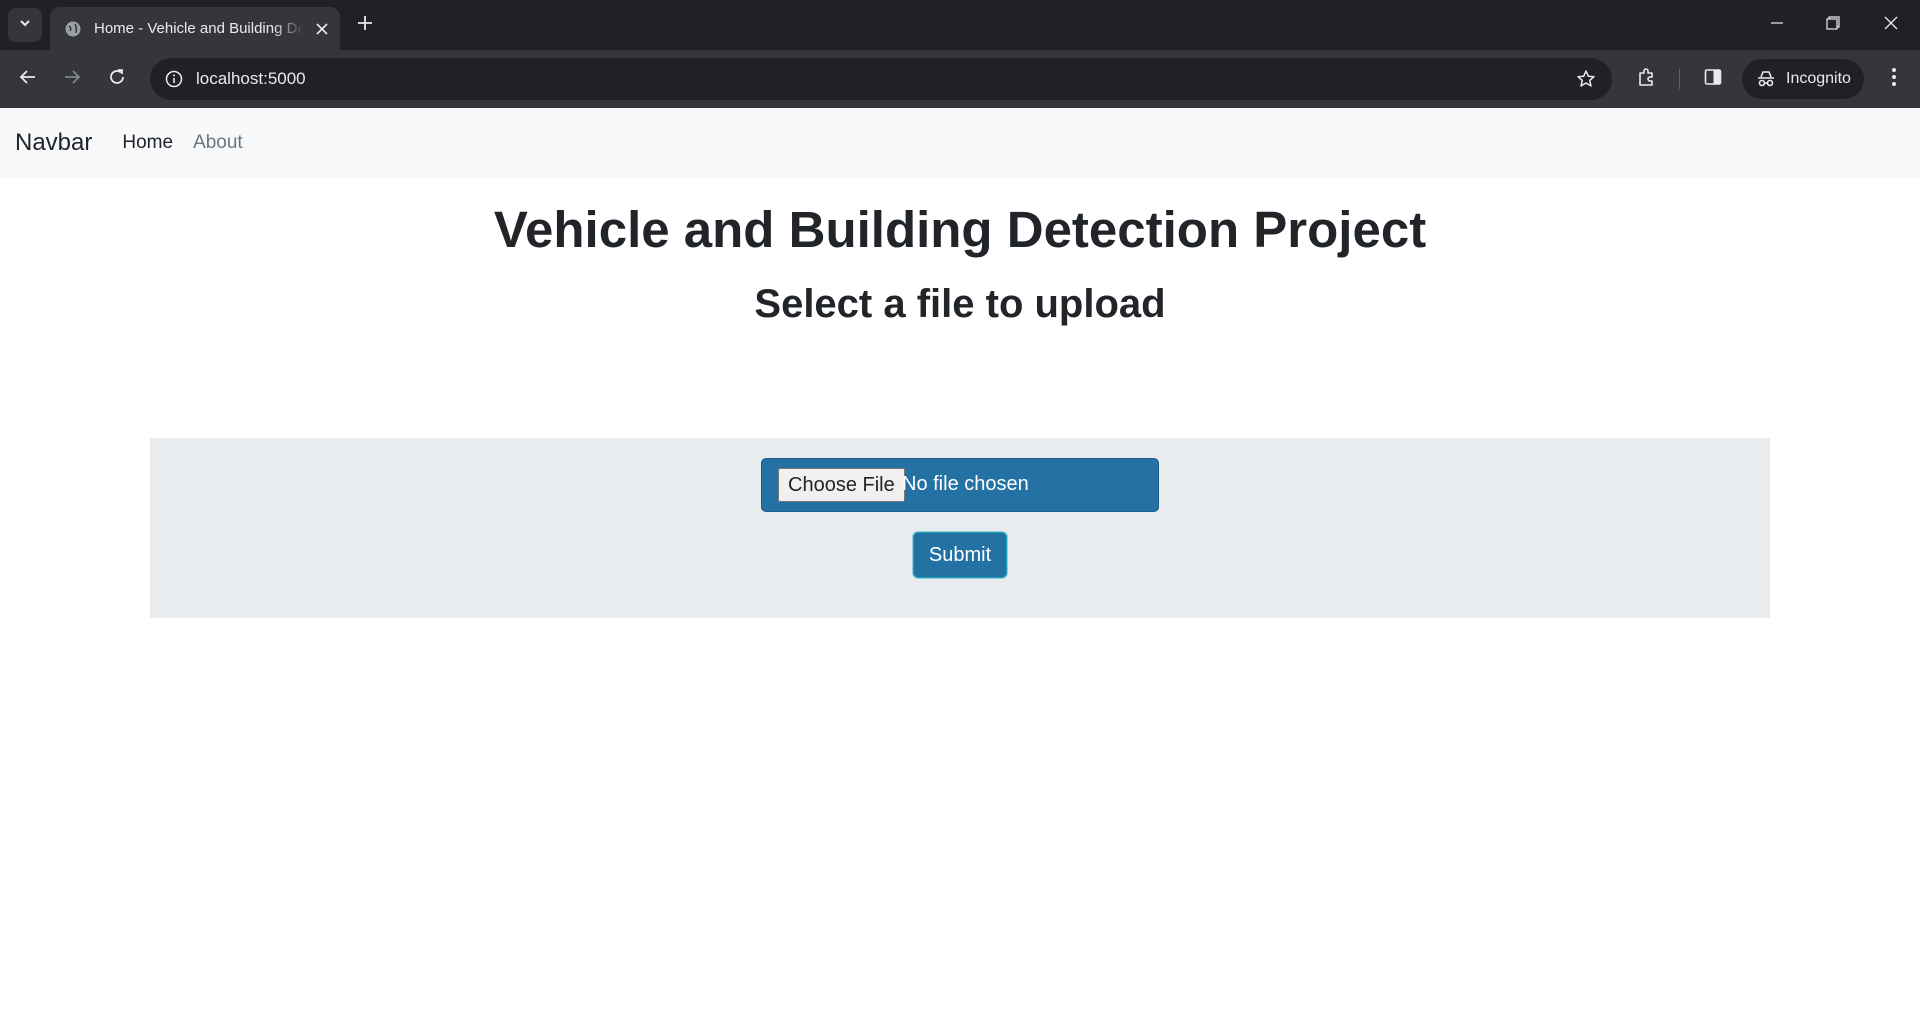 This screenshot has height=1030, width=1920. What do you see at coordinates (147, 143) in the screenshot?
I see `nav-link-home: Home` at bounding box center [147, 143].